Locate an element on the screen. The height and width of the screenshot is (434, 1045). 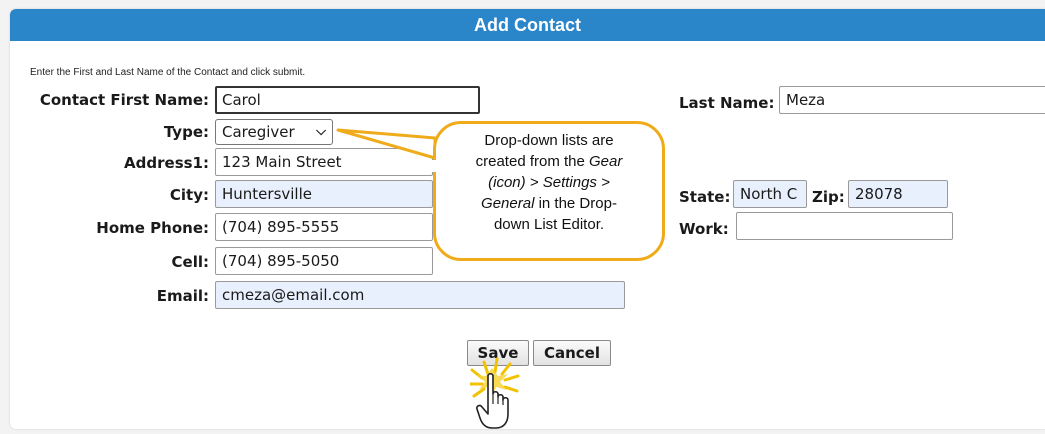
callout-line-3: (icon) > Settings > is located at coordinates (549, 182).